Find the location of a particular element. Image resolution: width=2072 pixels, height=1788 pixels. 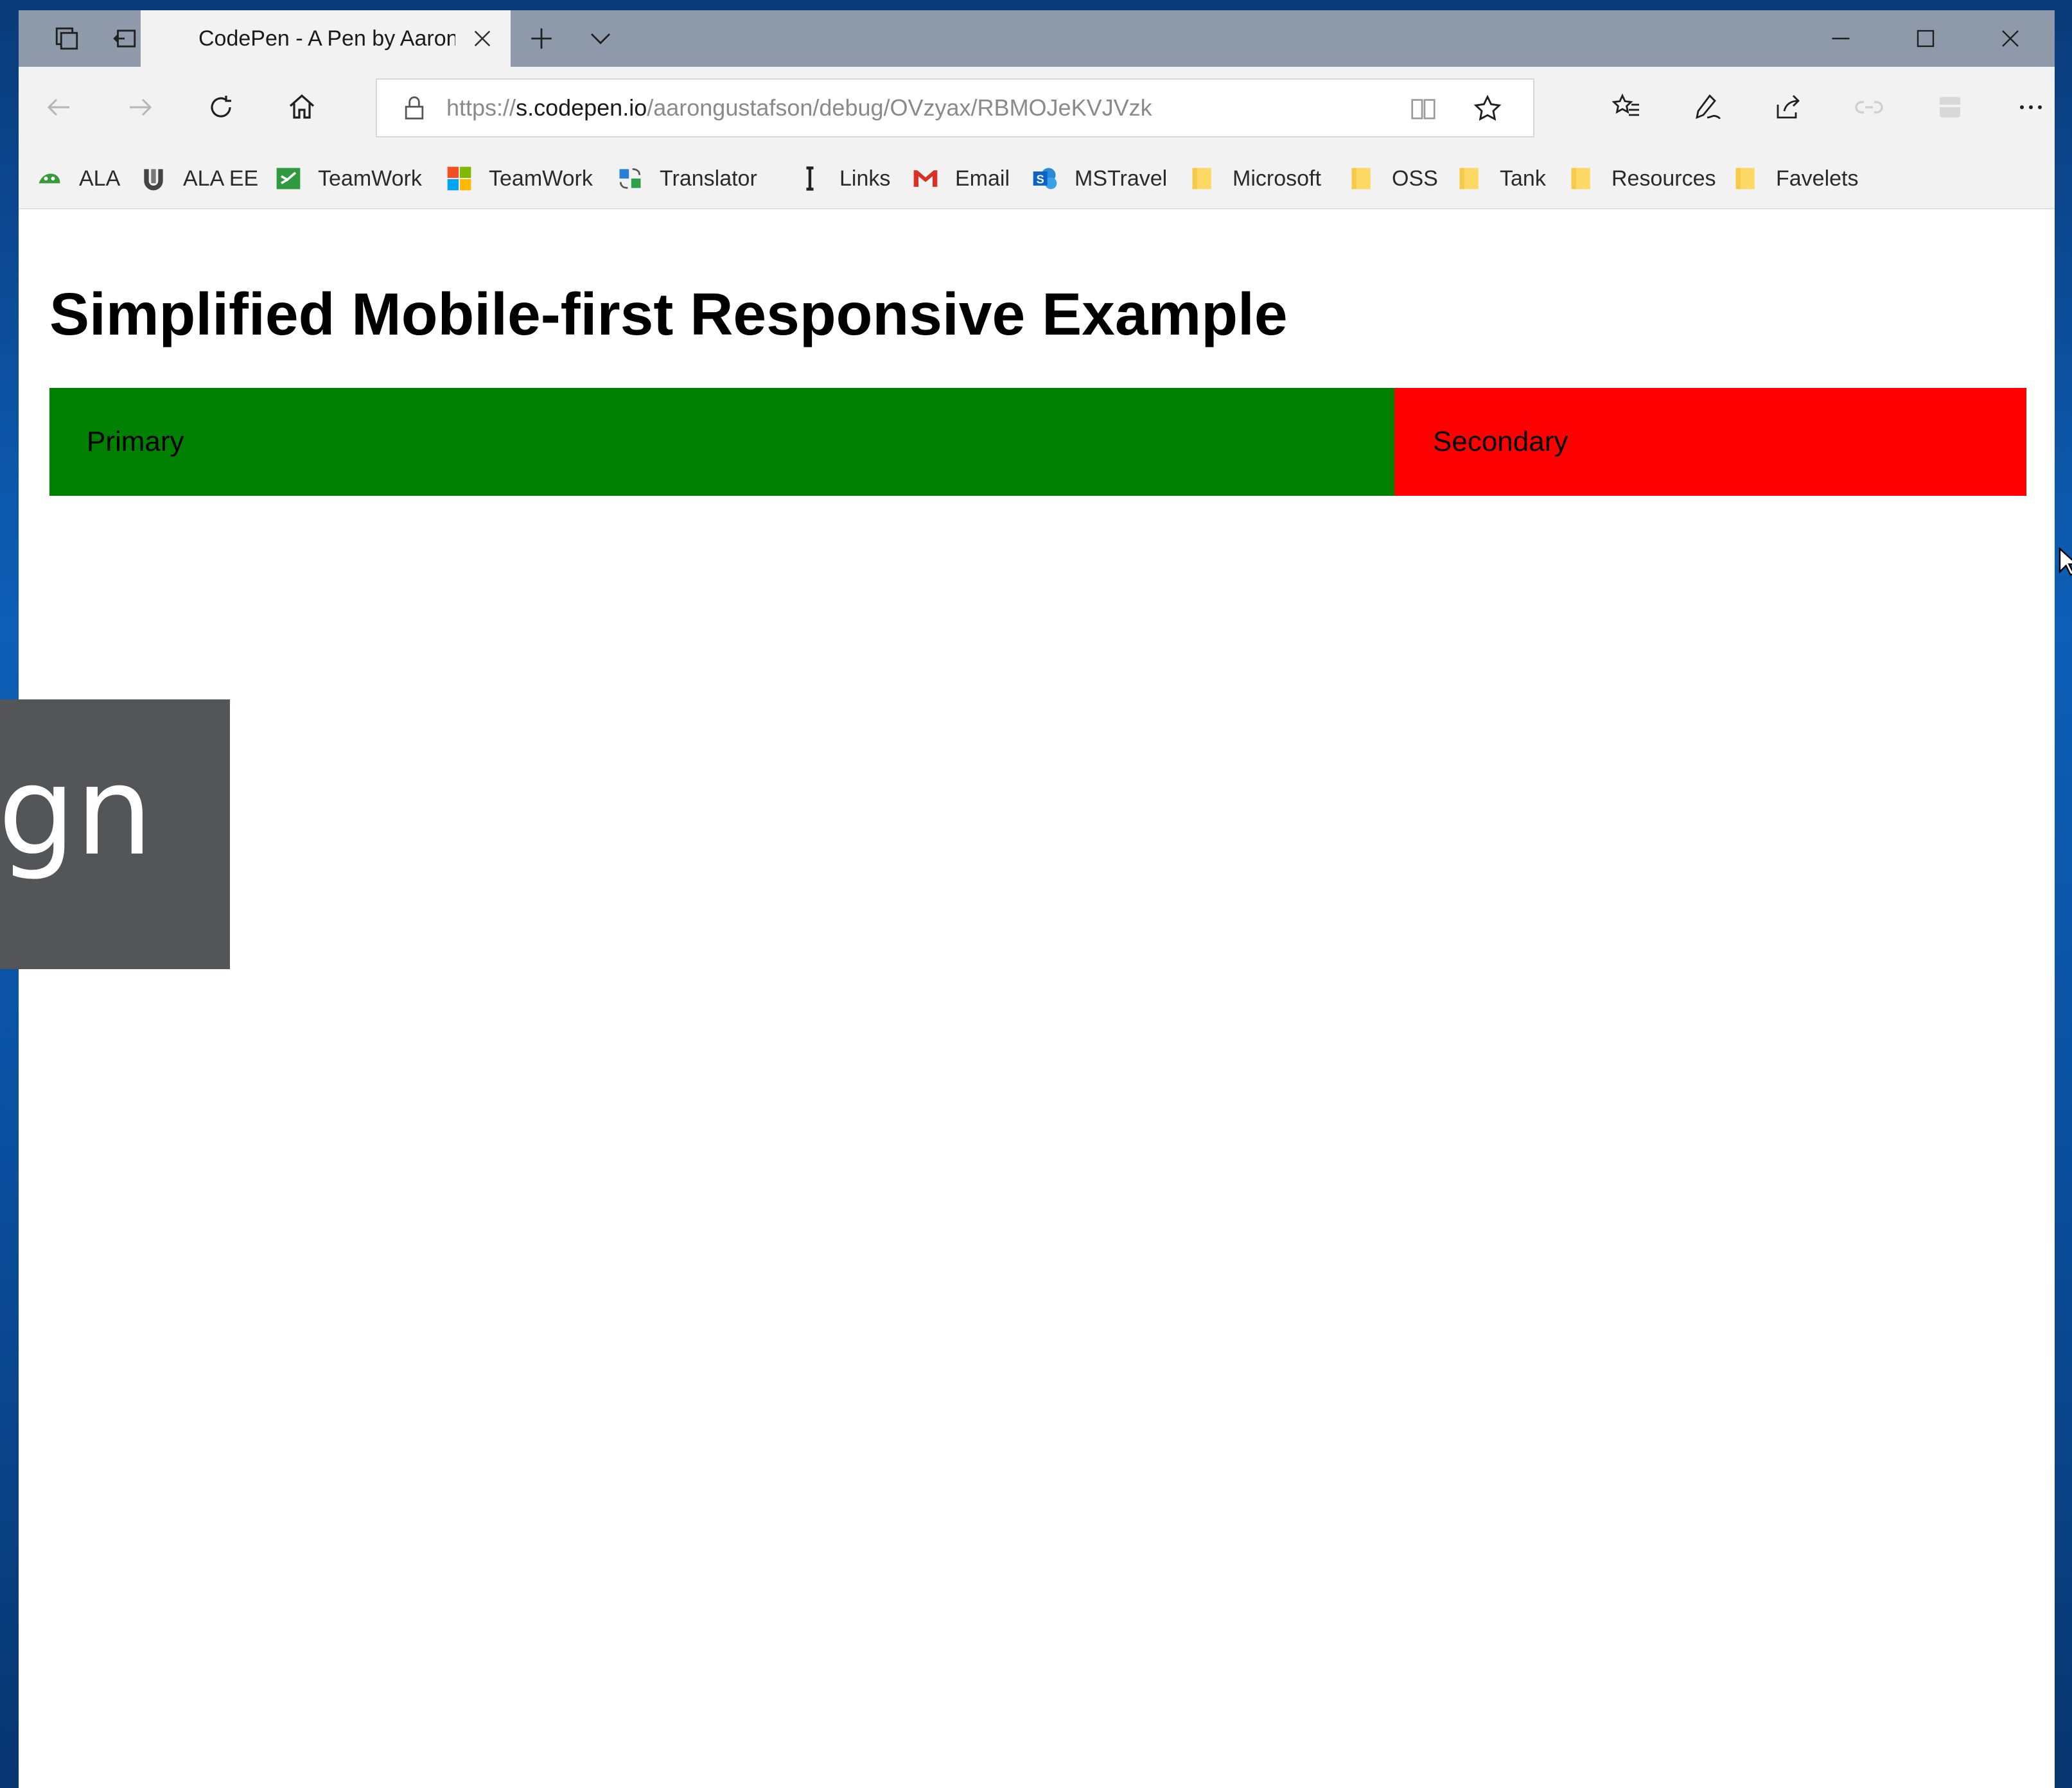

active-tab: CodePen - A Pen by Aaron Gustafson is located at coordinates (326, 38).